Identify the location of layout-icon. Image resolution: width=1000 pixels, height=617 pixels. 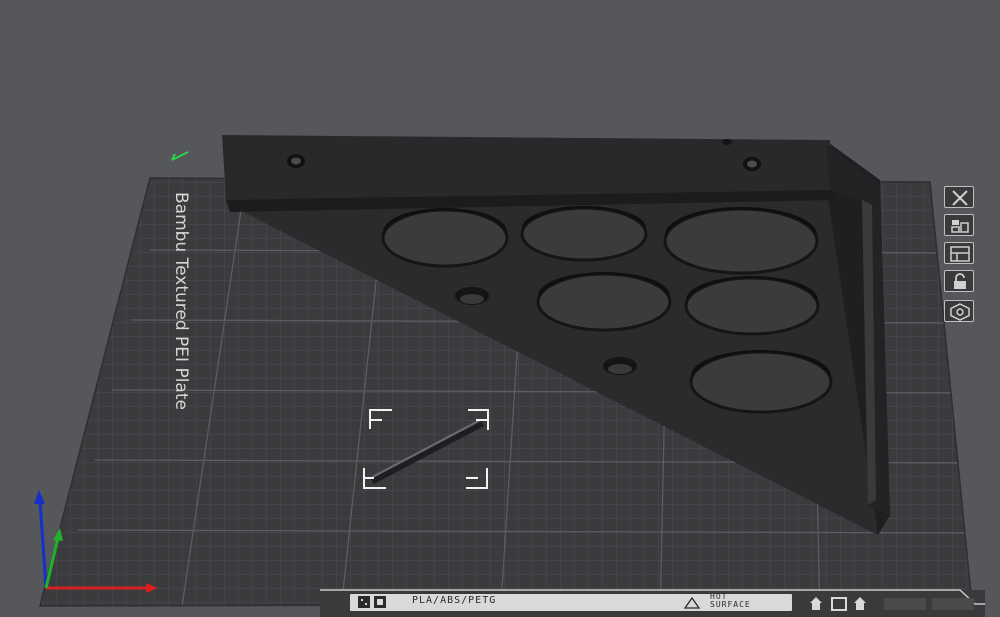
(960, 254).